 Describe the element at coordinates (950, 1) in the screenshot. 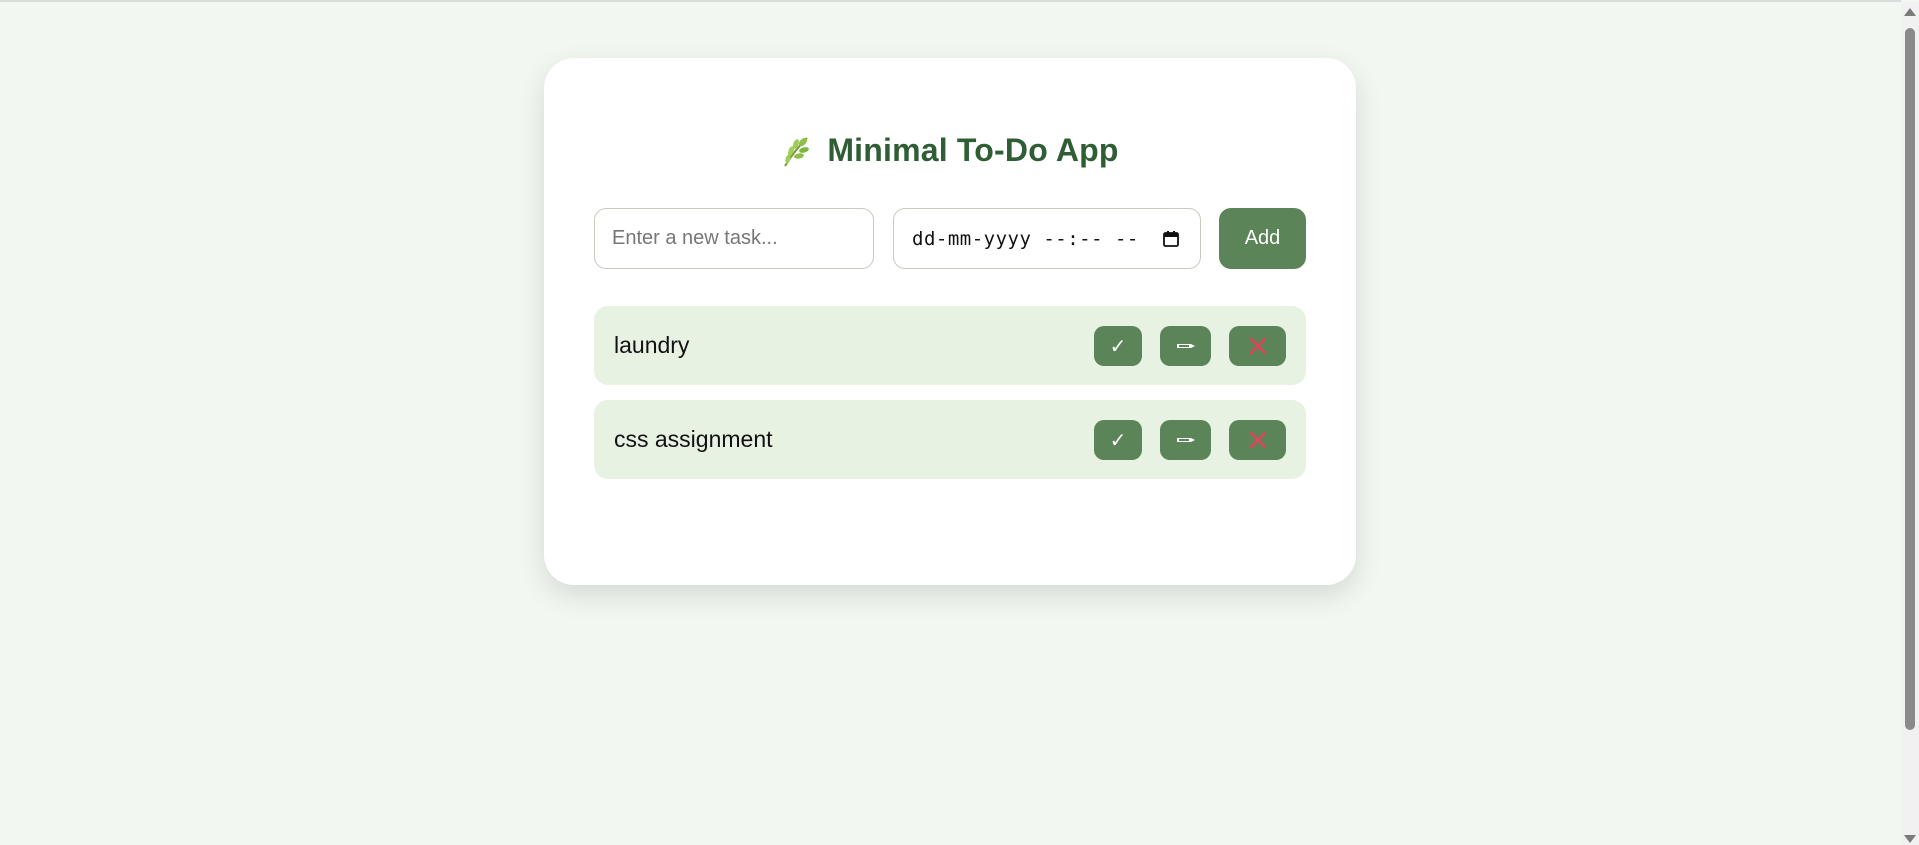

I see `window-top-border` at that location.